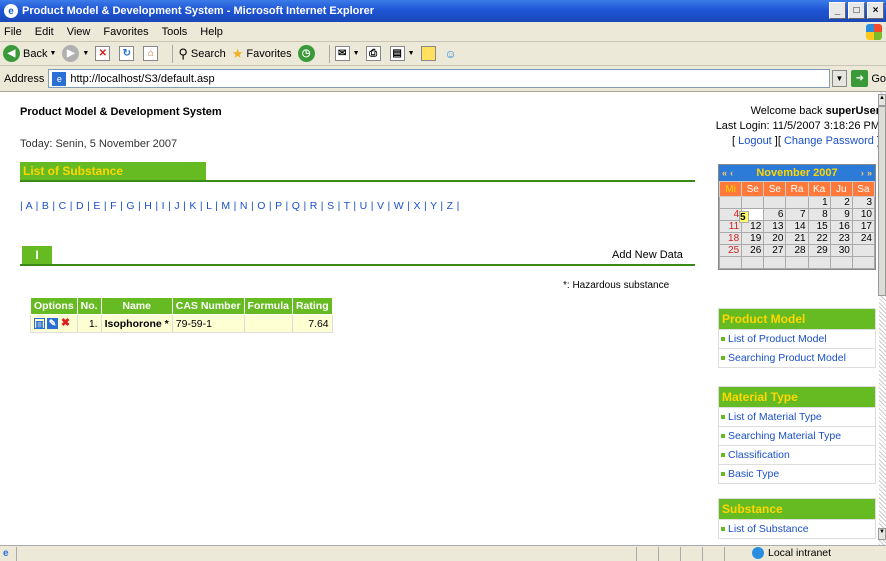 The image size is (886, 561). I want to click on search-button: ⚲ Search, so click(201, 54).